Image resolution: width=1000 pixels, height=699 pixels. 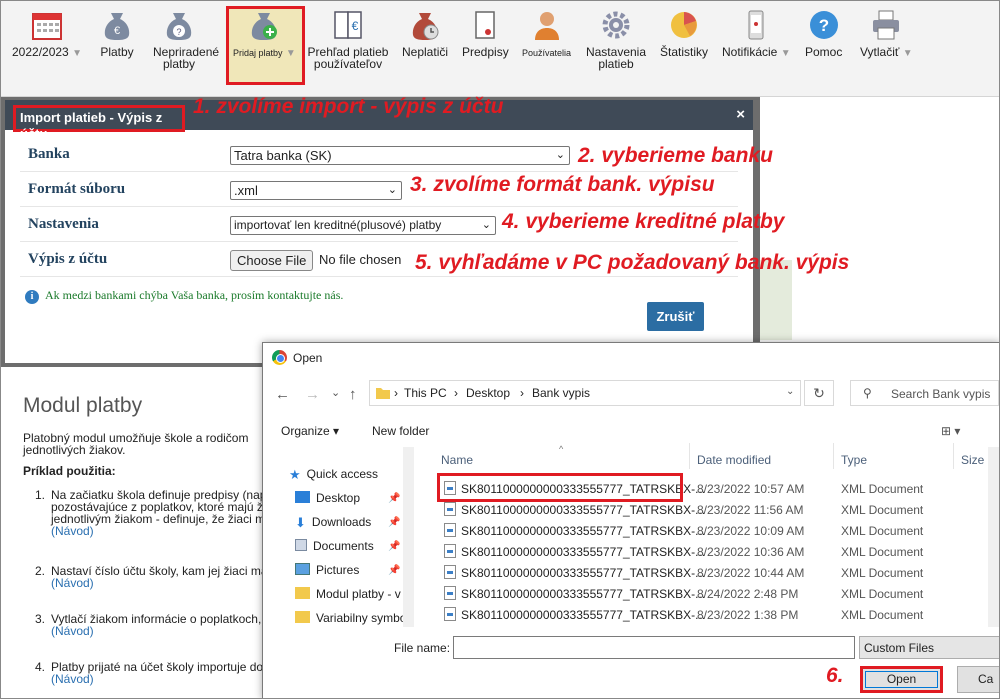 What do you see at coordinates (886, 34) in the screenshot?
I see `toolbar-vytlacit: Vytlačiť ▼` at bounding box center [886, 34].